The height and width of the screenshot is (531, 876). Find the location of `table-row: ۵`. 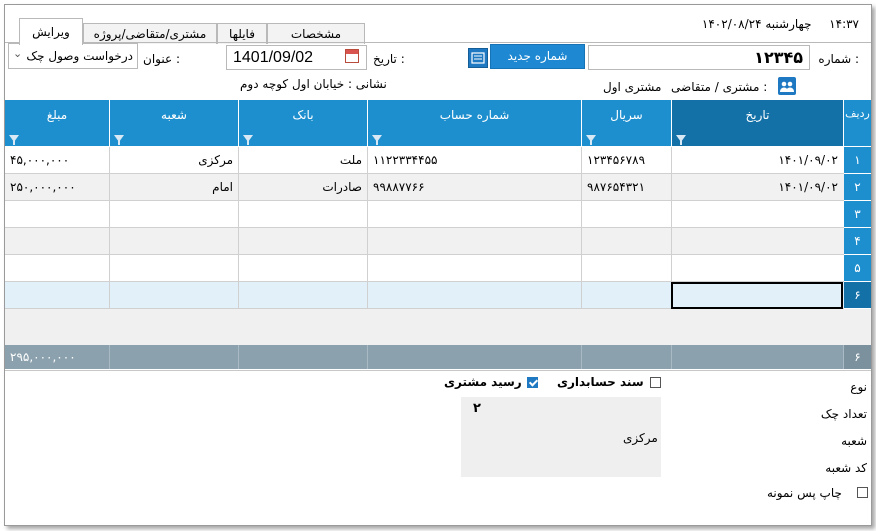

table-row: ۵ is located at coordinates (438, 268).